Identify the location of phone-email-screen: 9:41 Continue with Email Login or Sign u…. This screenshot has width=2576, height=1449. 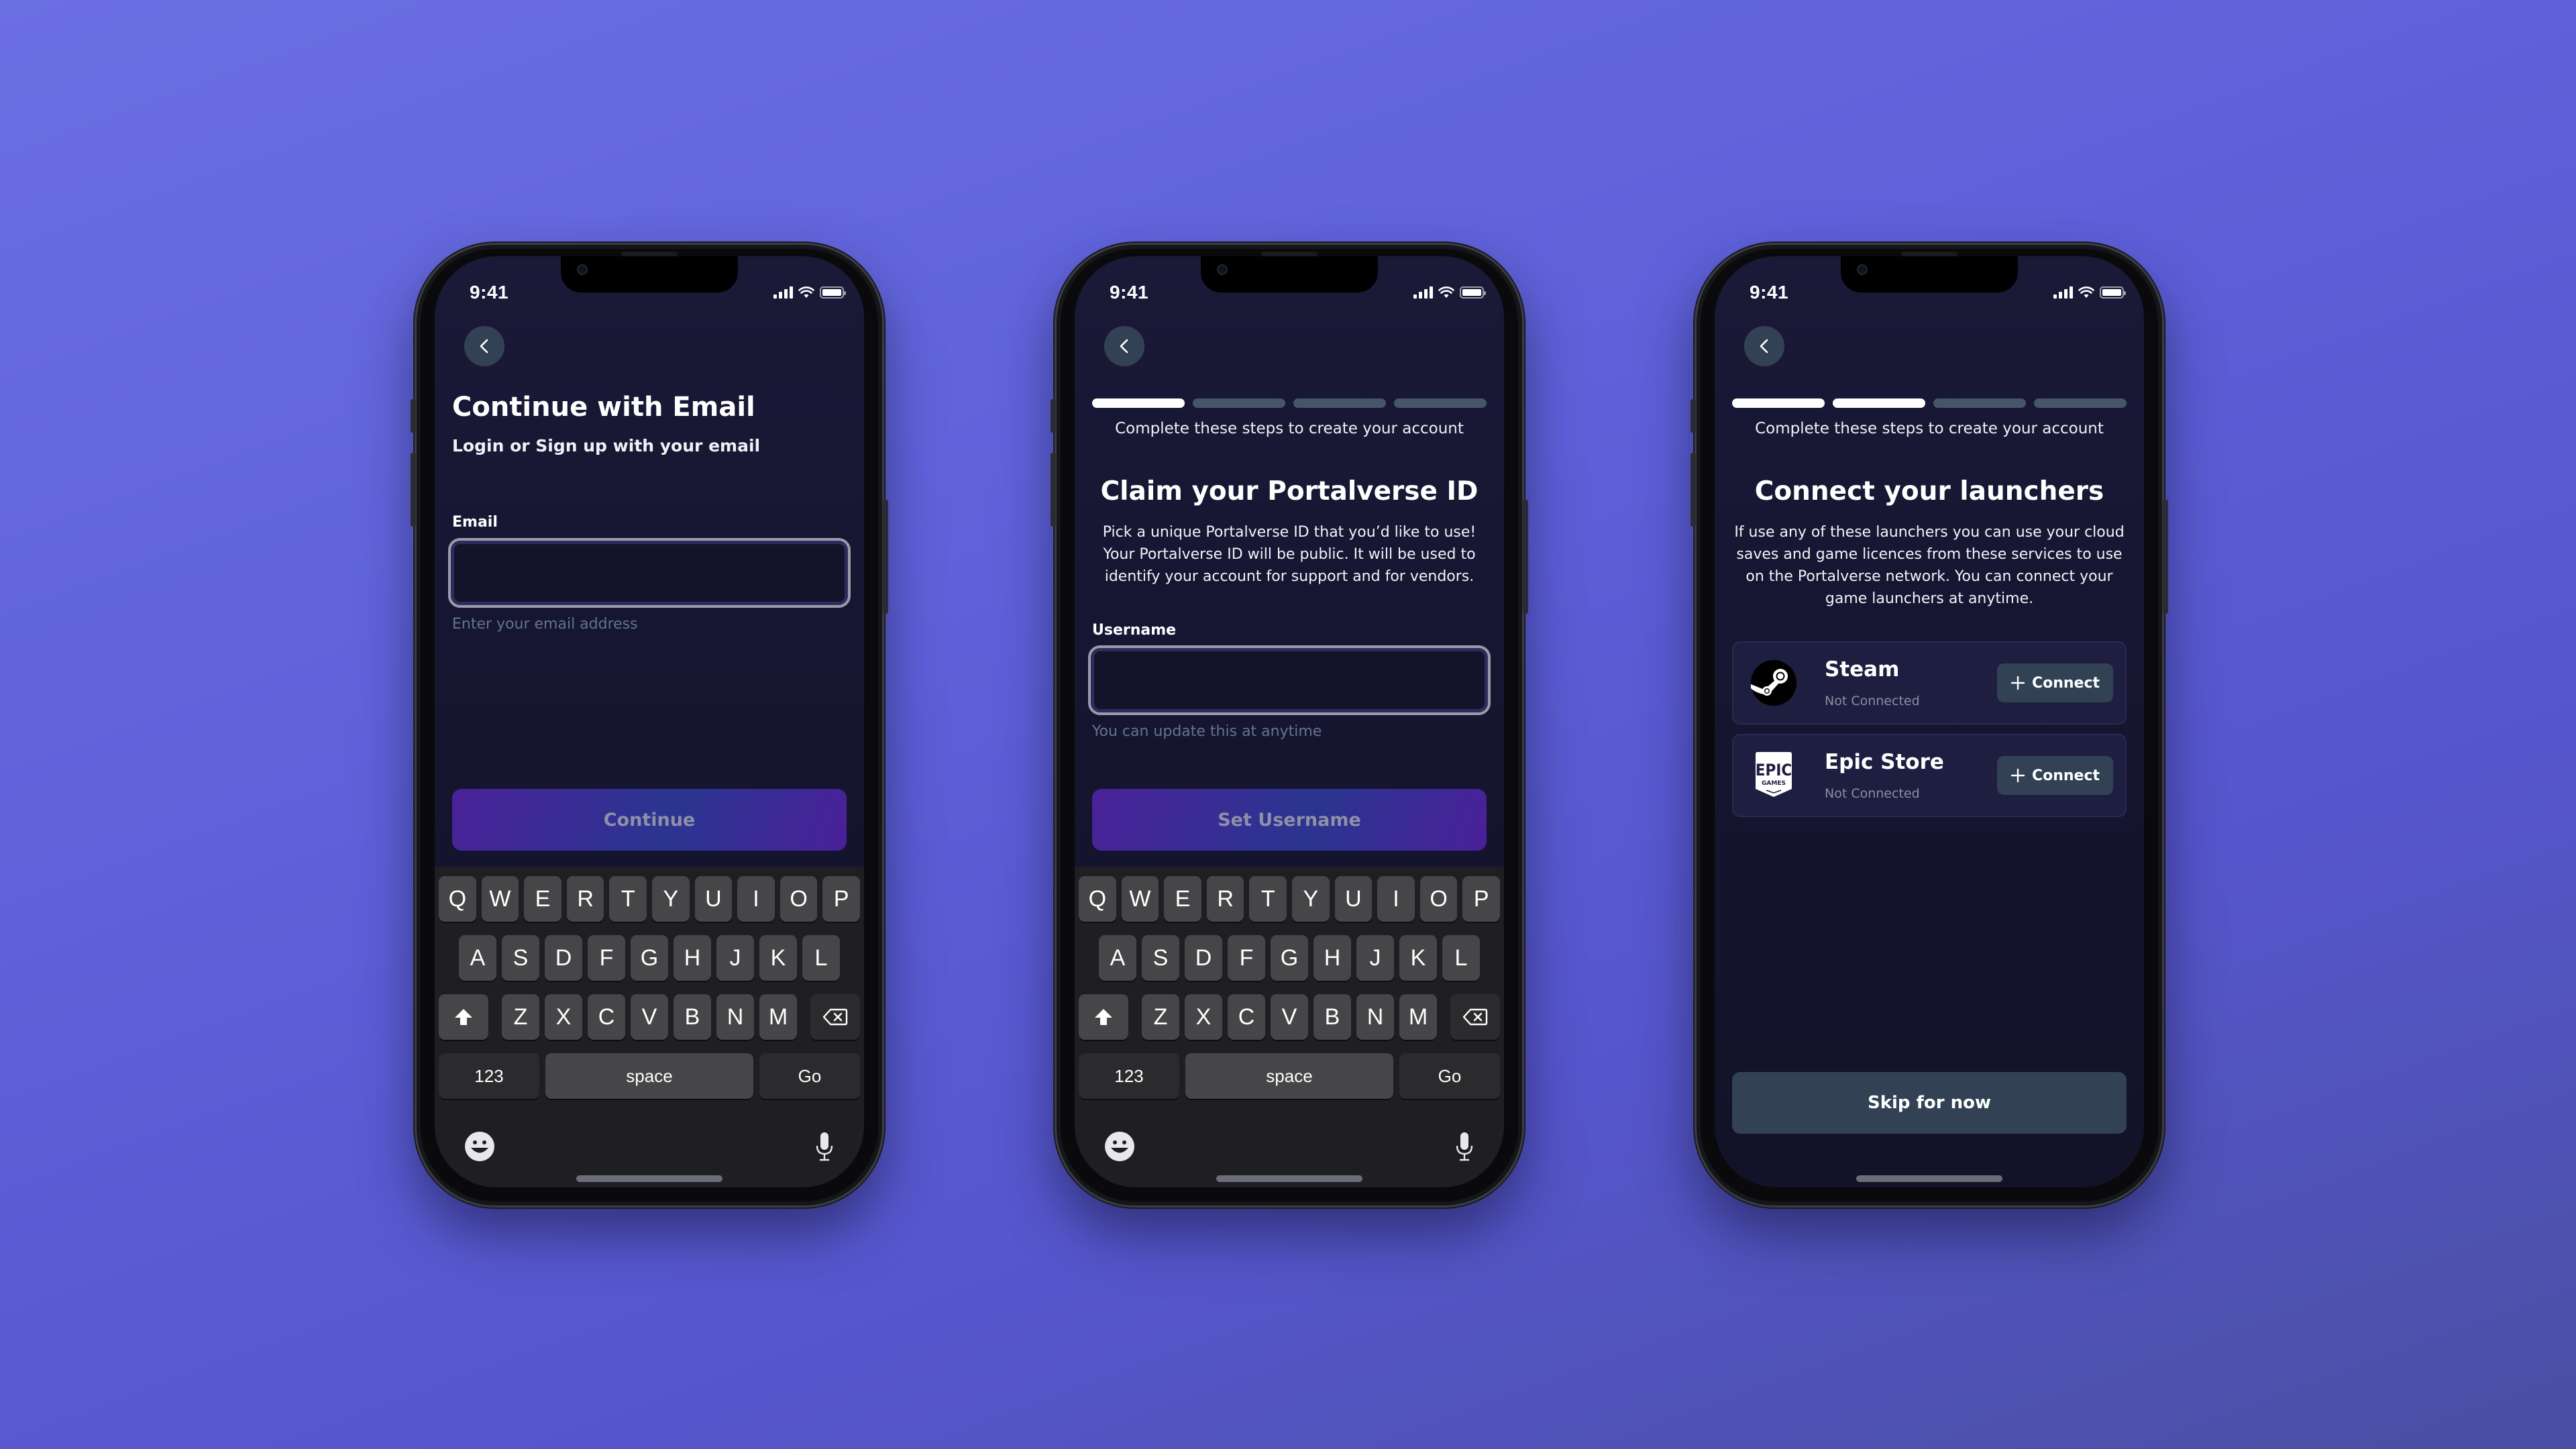
(649, 725).